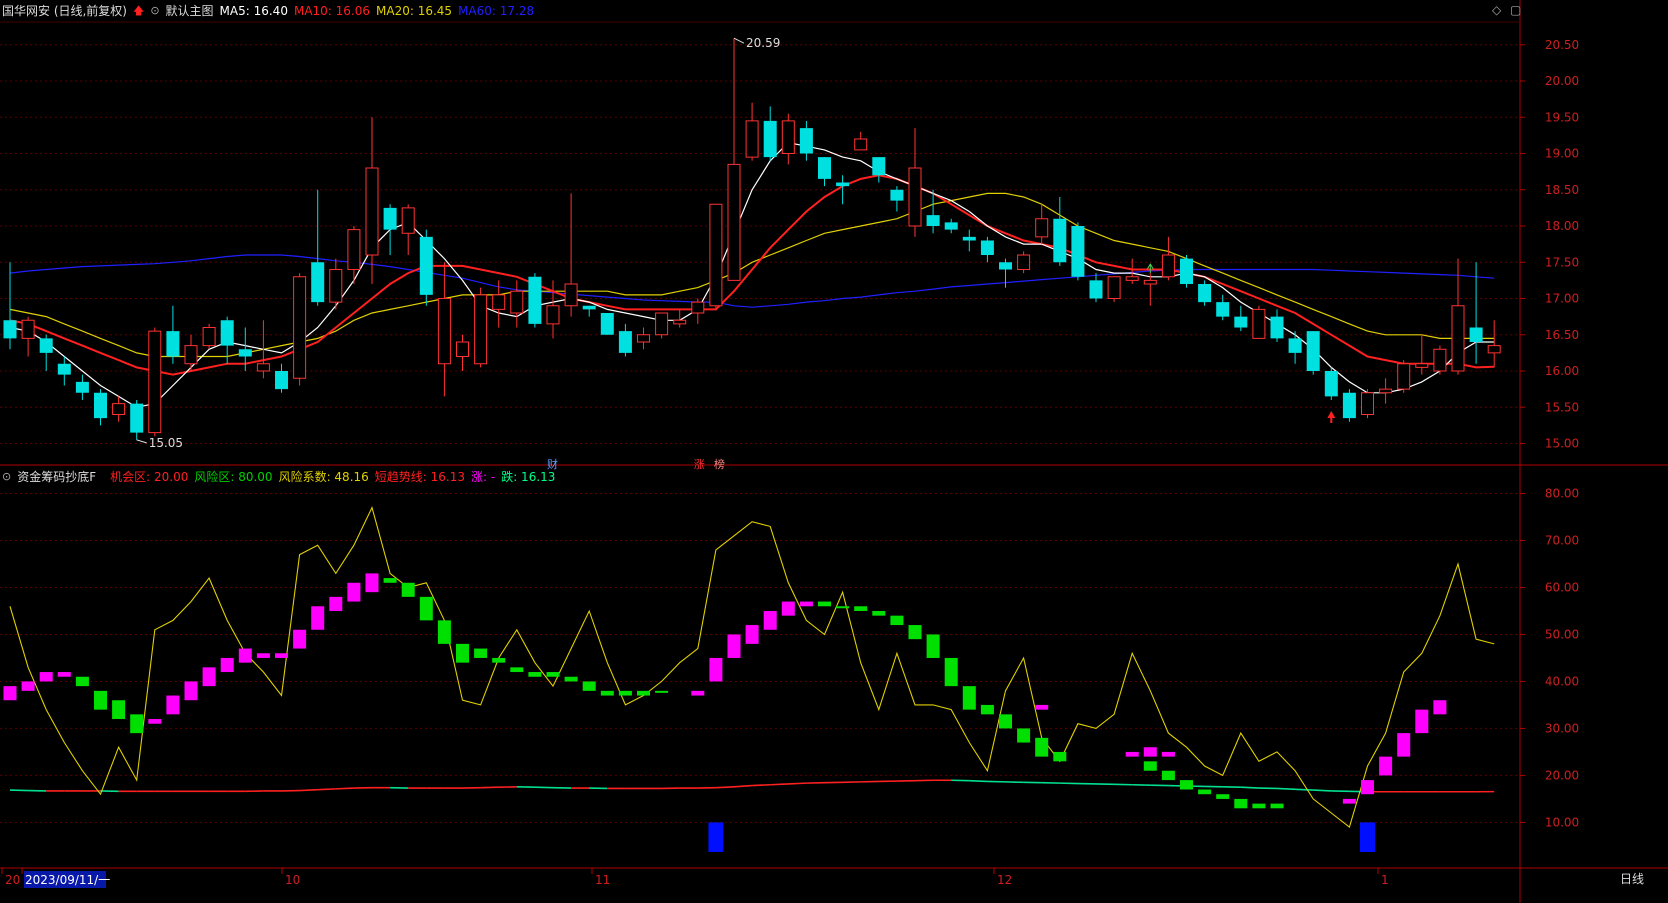 The height and width of the screenshot is (903, 1668). What do you see at coordinates (1562, 371) in the screenshot?
I see `price-tick-label: 16.00` at bounding box center [1562, 371].